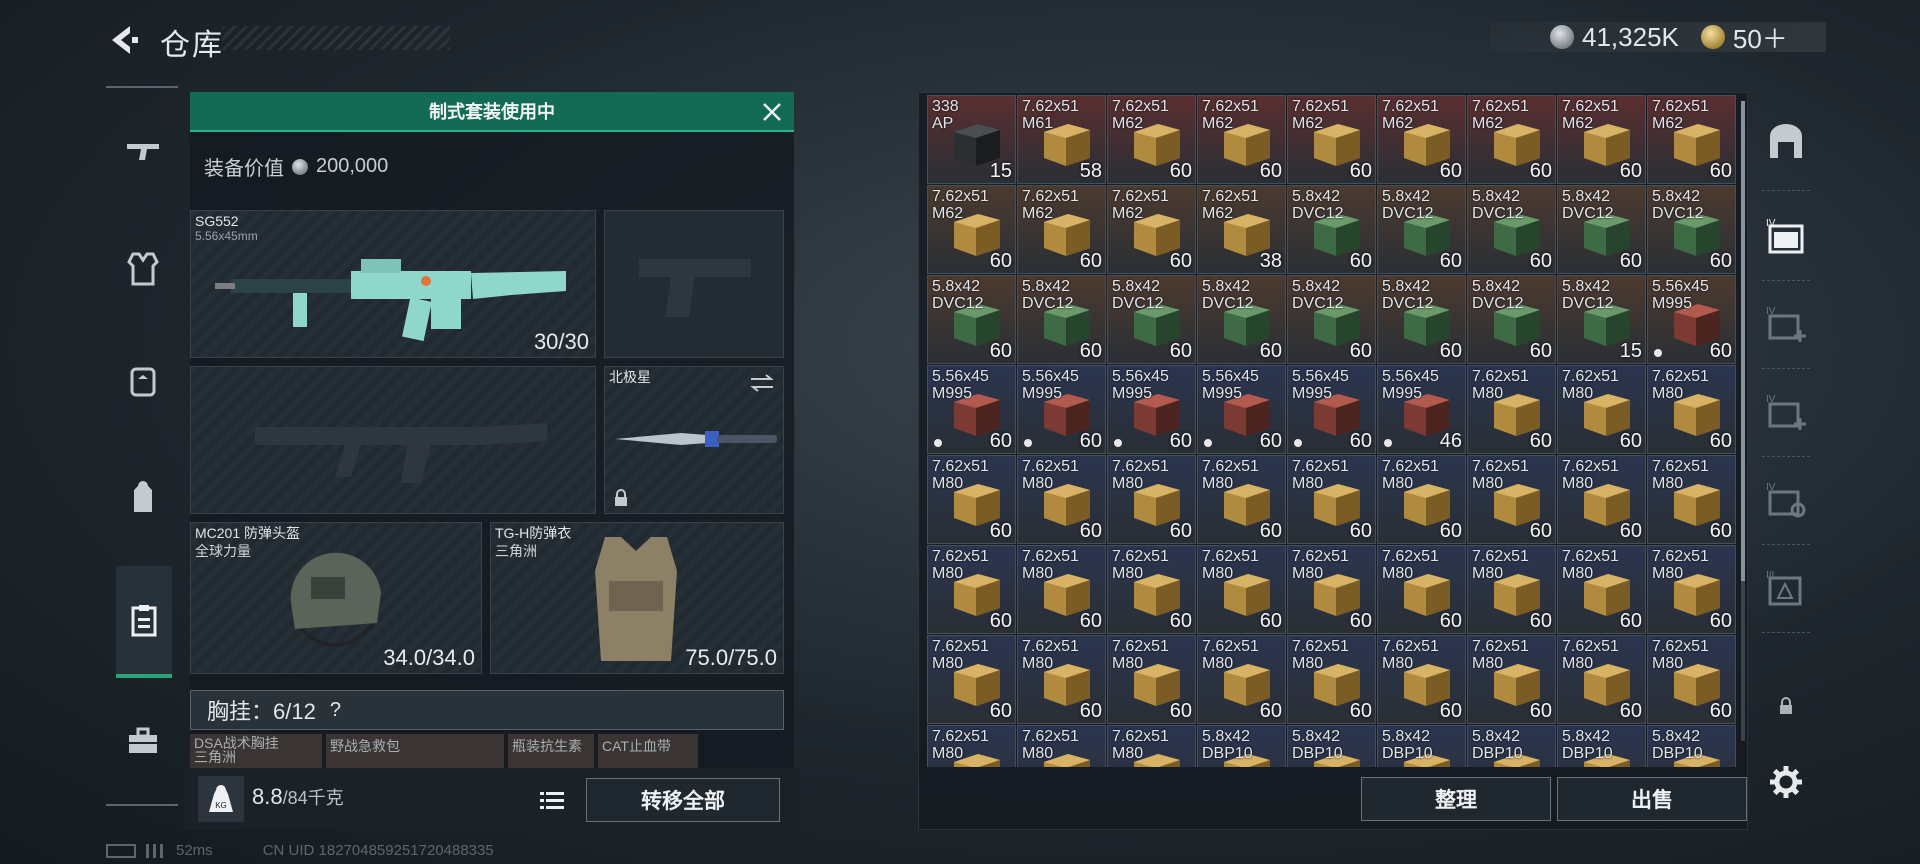 The image size is (1920, 864). What do you see at coordinates (415, 751) in the screenshot?
I see `rig-item: 野战急救包` at bounding box center [415, 751].